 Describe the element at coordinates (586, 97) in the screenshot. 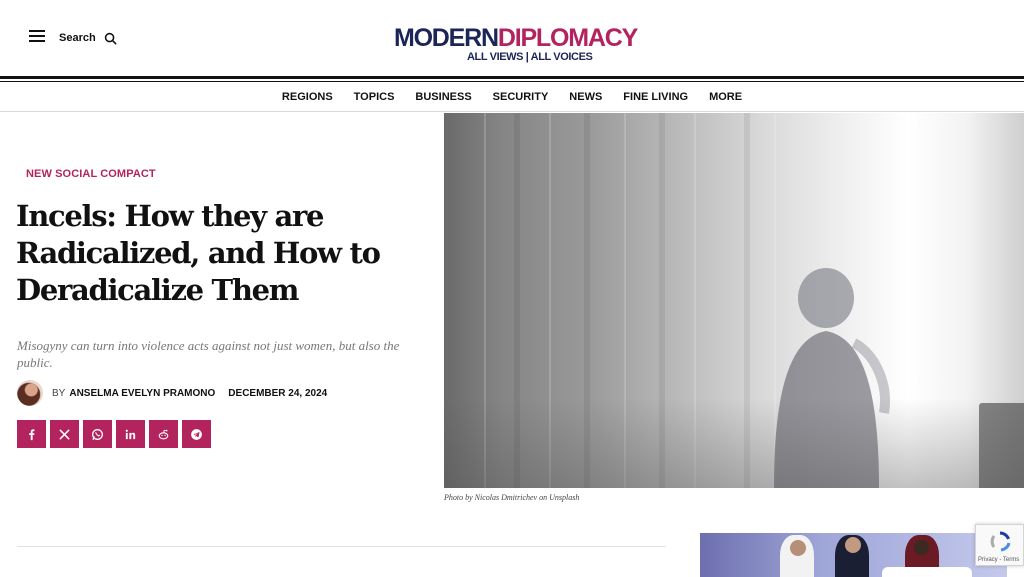

I see `nav-item-news: NEWS` at that location.